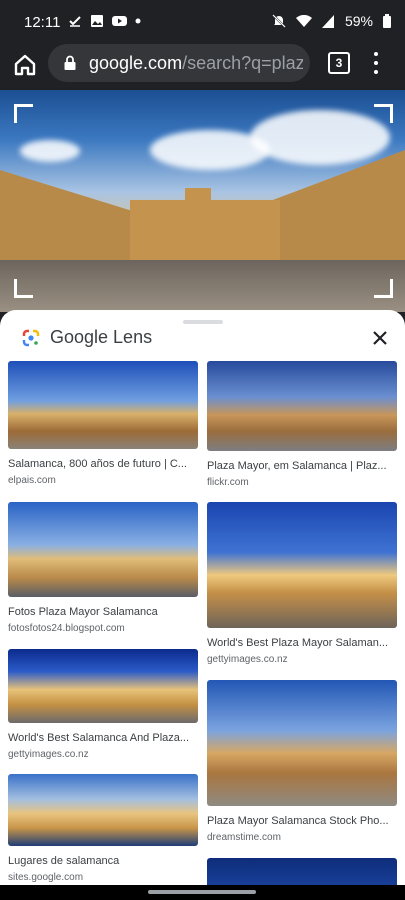  What do you see at coordinates (66, 628) in the screenshot?
I see `result-source: fotosfotos24.blogspot.com` at bounding box center [66, 628].